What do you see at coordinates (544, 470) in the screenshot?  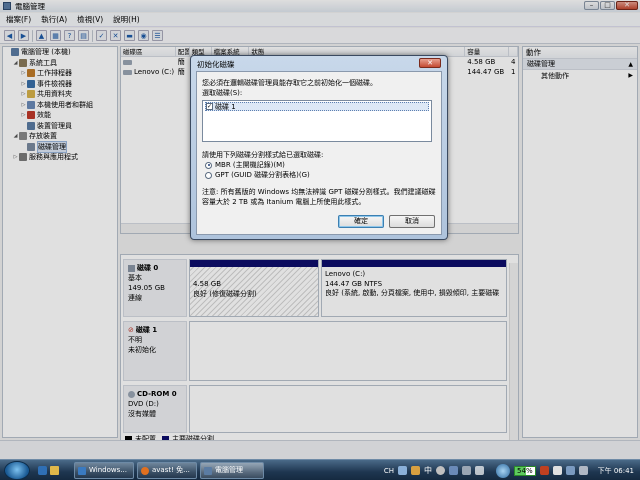 I see `avast-tray-icon` at bounding box center [544, 470].